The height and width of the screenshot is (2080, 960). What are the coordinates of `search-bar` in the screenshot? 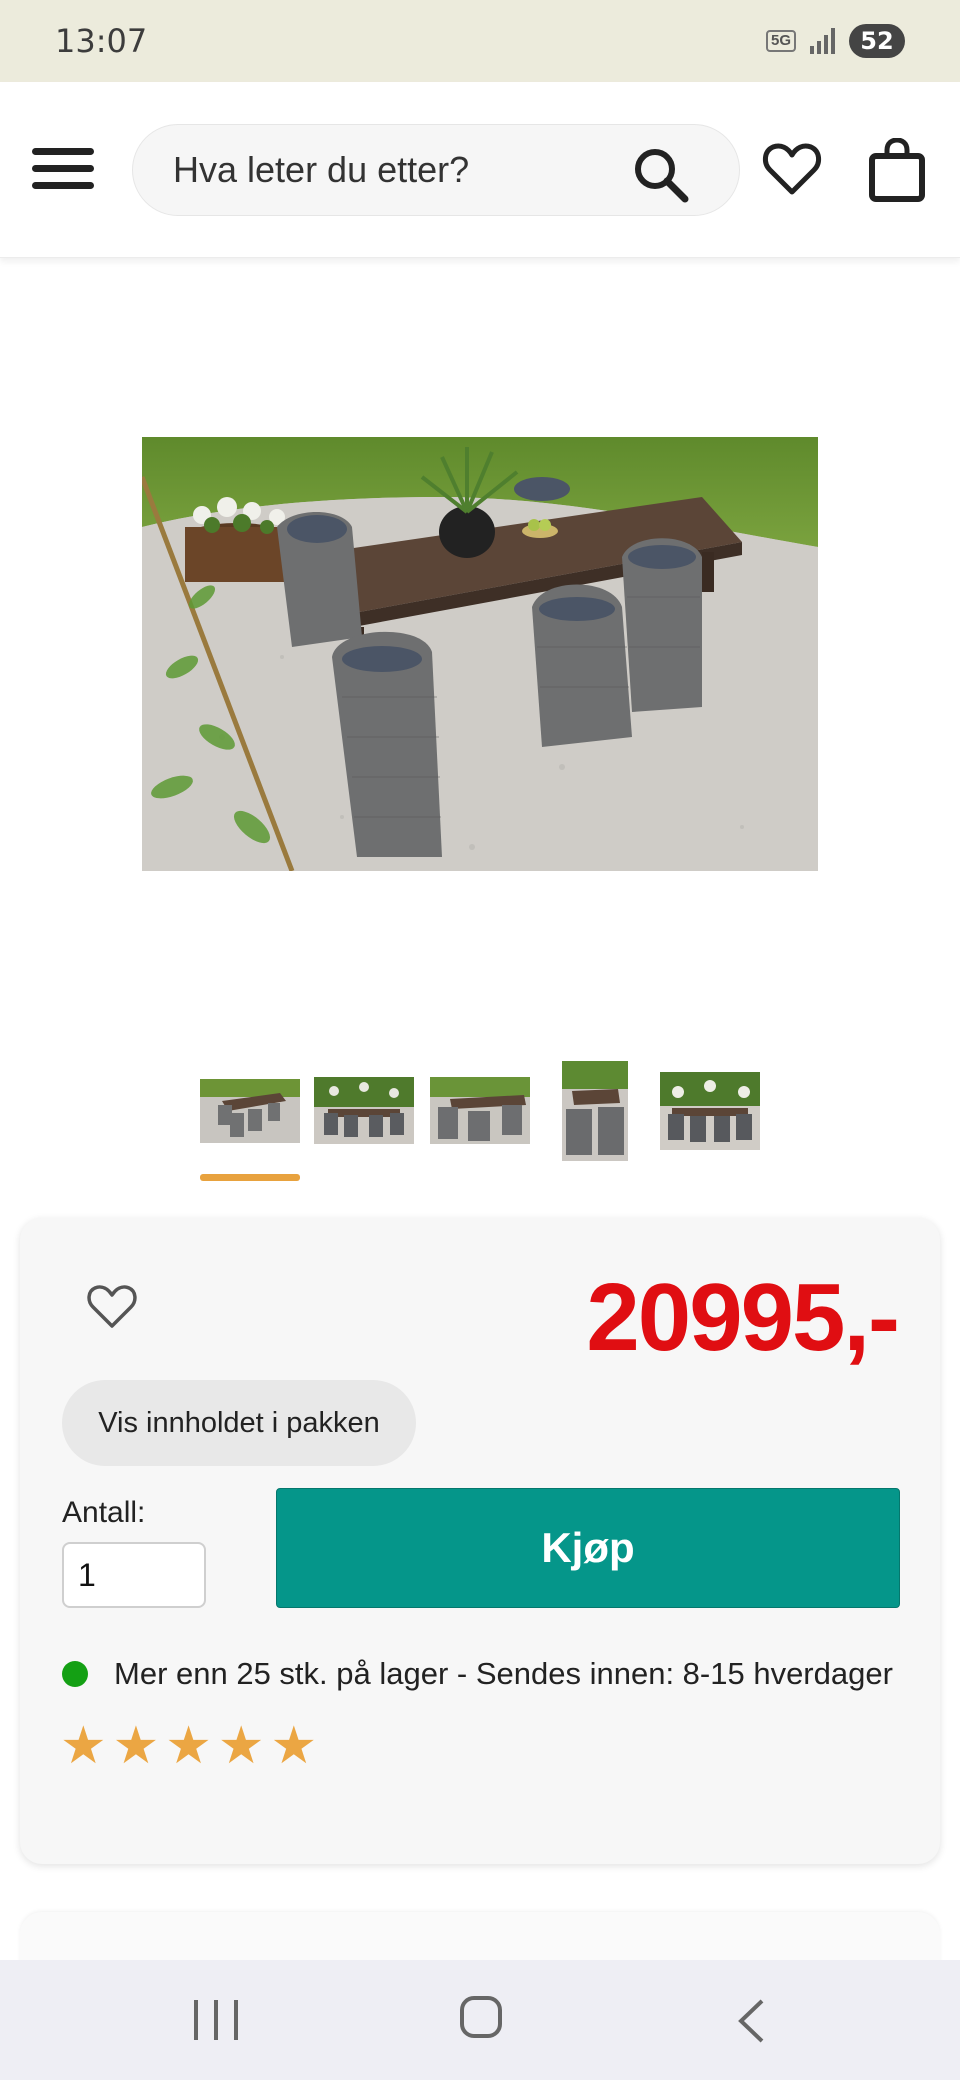 It's located at (436, 170).